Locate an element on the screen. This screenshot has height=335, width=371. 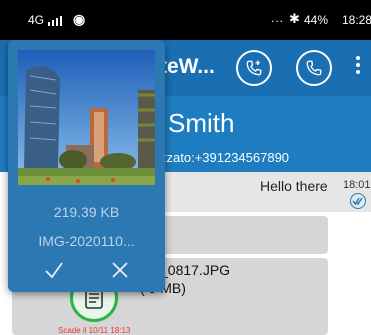
overflow-menu-icon is located at coordinates (359, 66).